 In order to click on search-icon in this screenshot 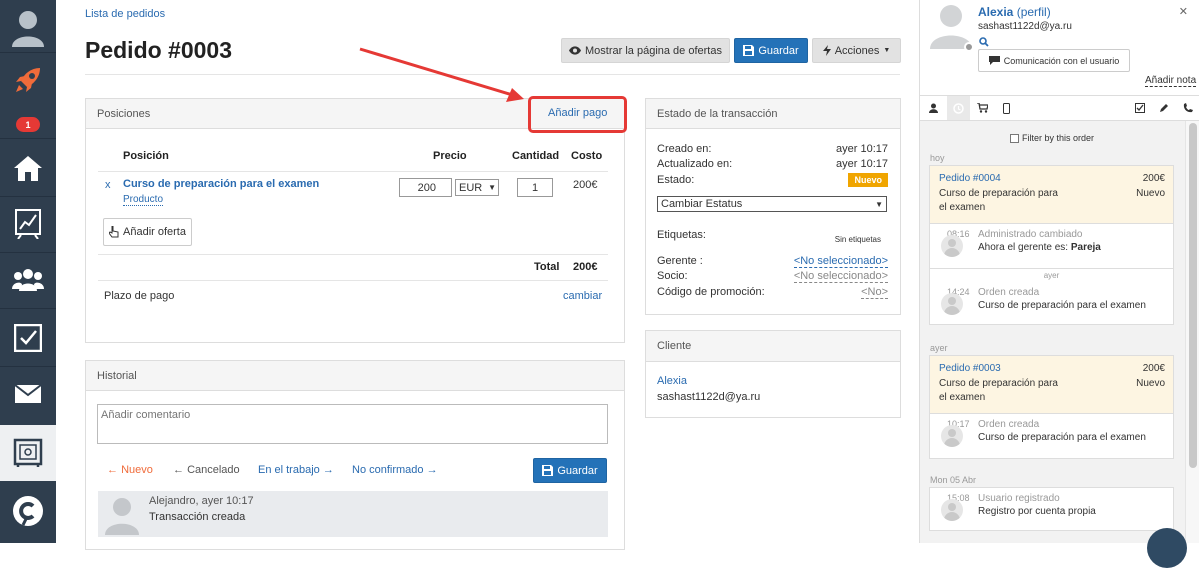, I will do `click(984, 42)`.